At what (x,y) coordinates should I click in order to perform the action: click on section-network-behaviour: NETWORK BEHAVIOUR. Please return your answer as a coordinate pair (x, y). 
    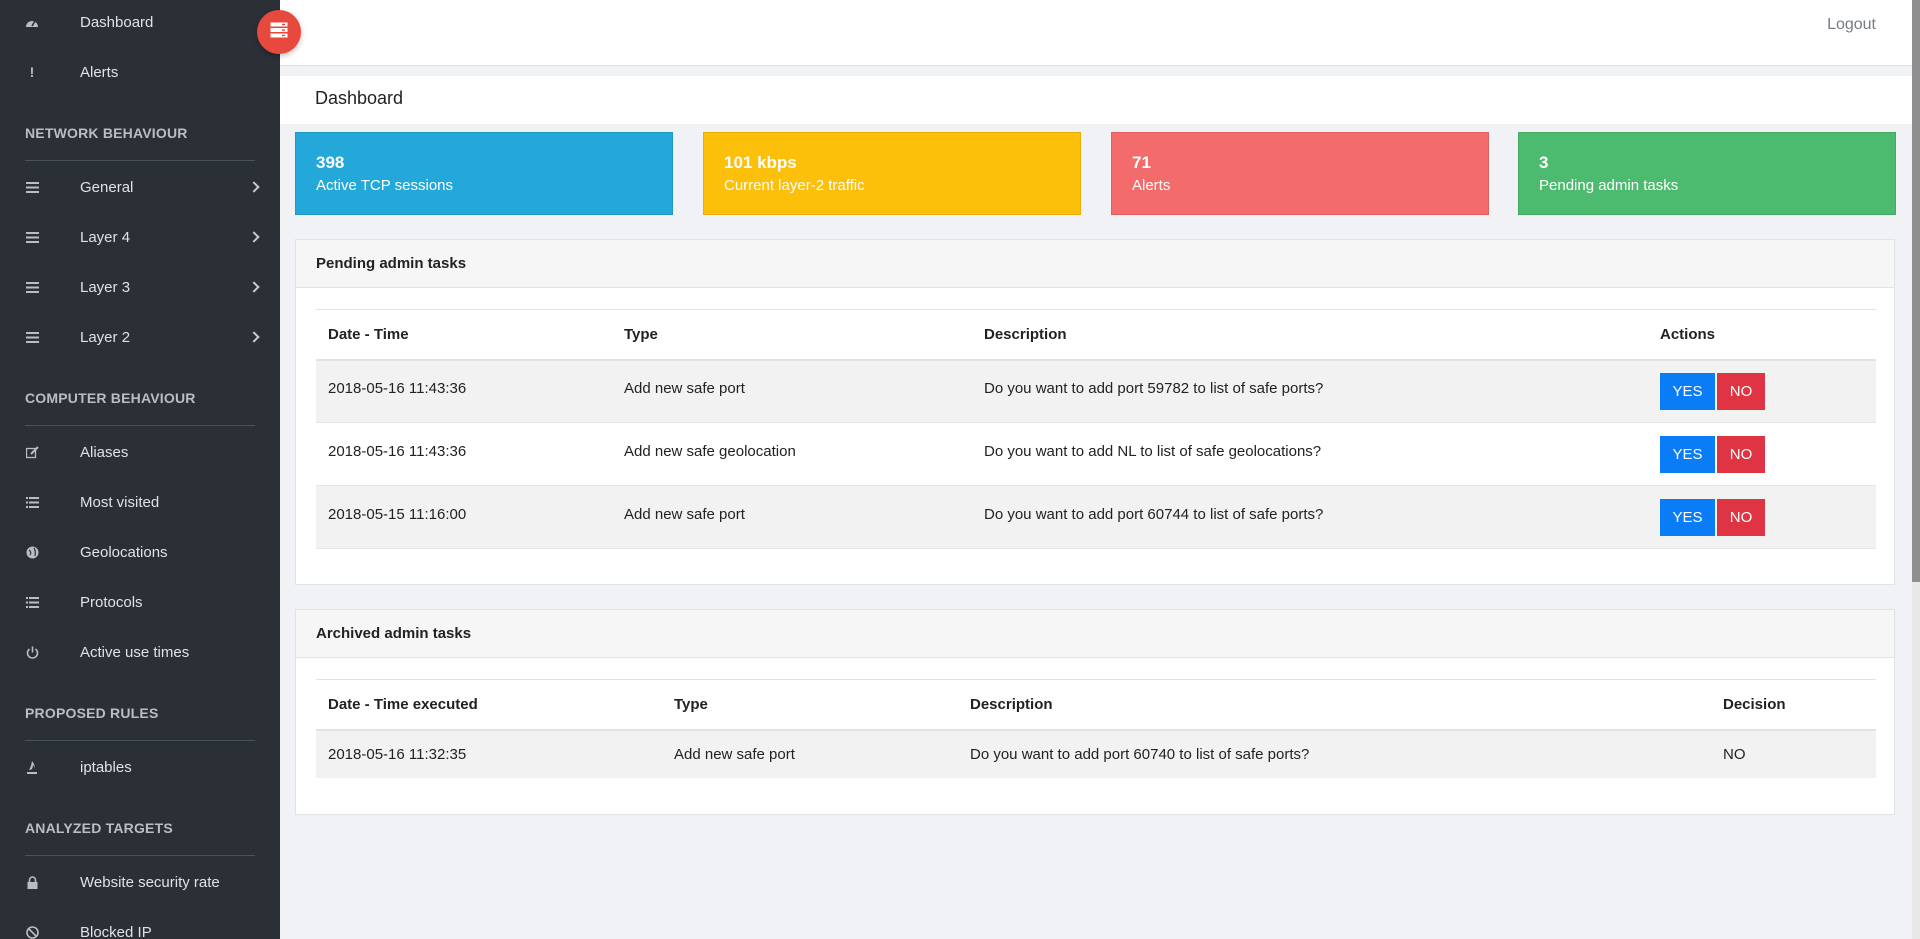
    Looking at the image, I should click on (140, 129).